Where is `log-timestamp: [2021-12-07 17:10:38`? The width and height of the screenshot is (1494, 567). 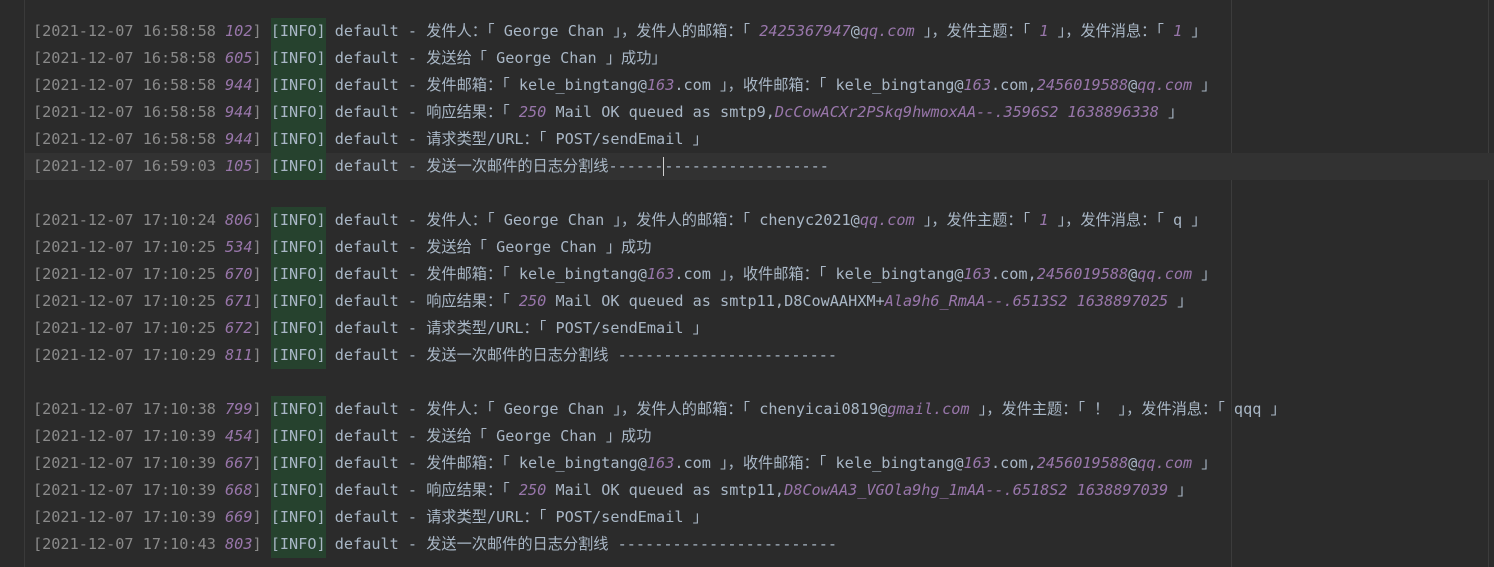 log-timestamp: [2021-12-07 17:10:38 is located at coordinates (129, 409).